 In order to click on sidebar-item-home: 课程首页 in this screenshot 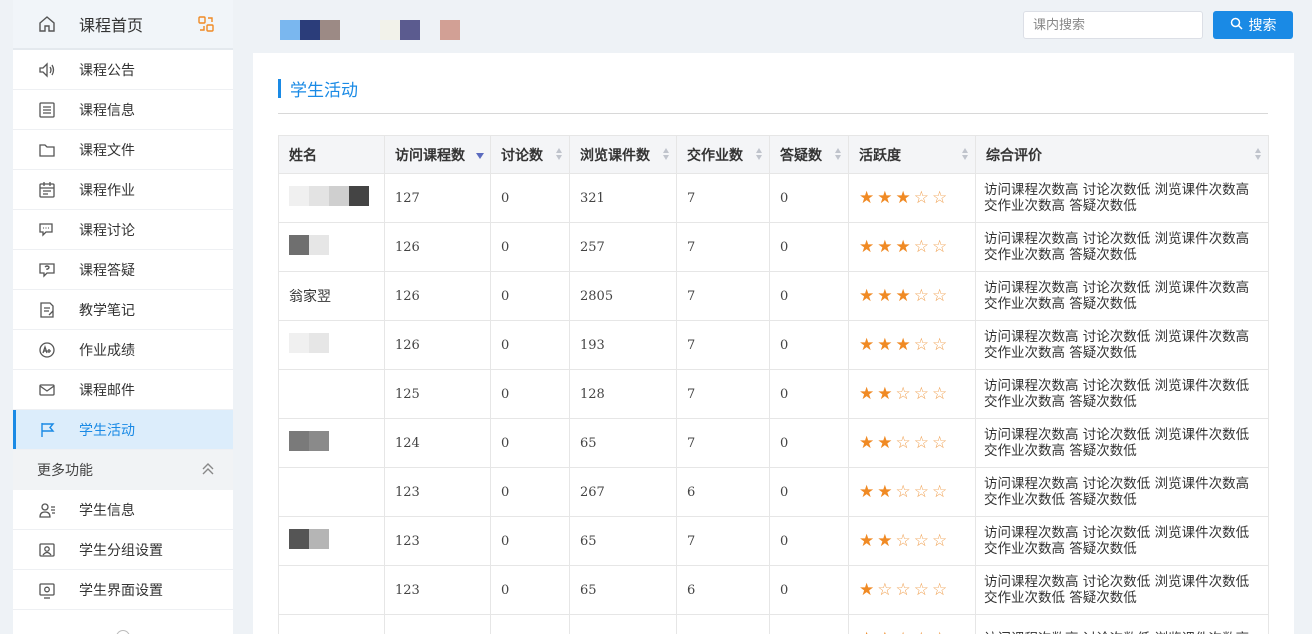, I will do `click(123, 25)`.